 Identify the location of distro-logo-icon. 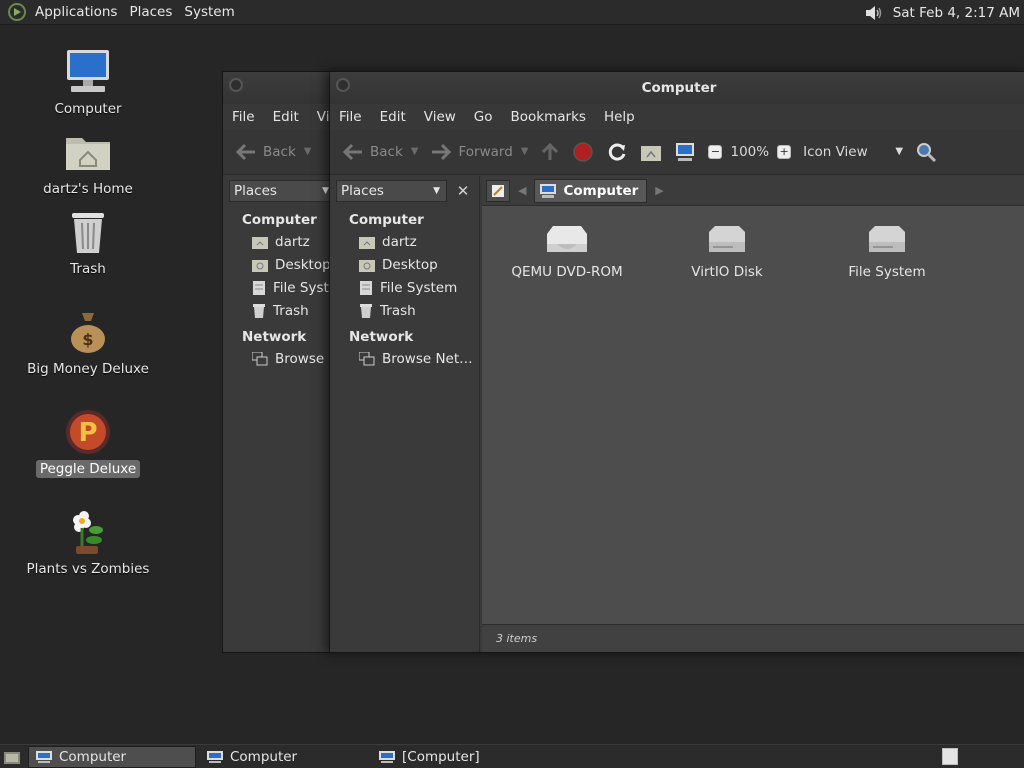
(17, 12).